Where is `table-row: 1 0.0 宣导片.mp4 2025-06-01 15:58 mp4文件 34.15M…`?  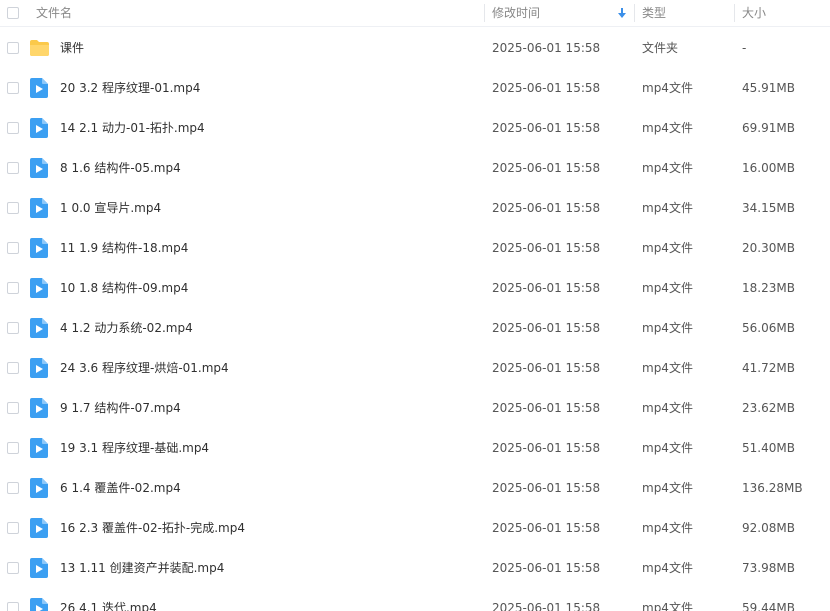
table-row: 1 0.0 宣导片.mp4 2025-06-01 15:58 mp4文件 34.15M… is located at coordinates (415, 208).